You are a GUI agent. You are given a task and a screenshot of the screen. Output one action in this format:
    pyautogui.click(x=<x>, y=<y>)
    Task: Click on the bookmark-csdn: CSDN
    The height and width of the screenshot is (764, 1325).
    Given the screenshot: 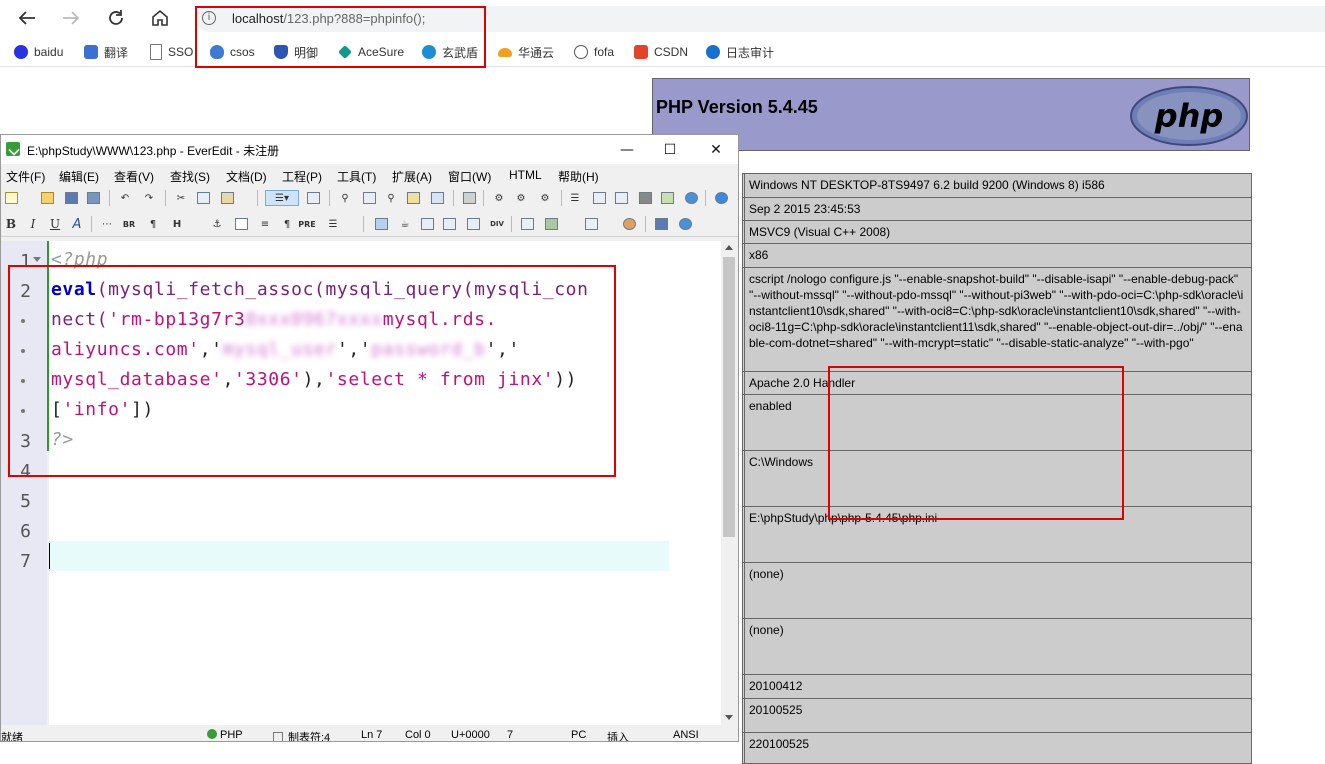 What is the action you would take?
    pyautogui.click(x=661, y=52)
    